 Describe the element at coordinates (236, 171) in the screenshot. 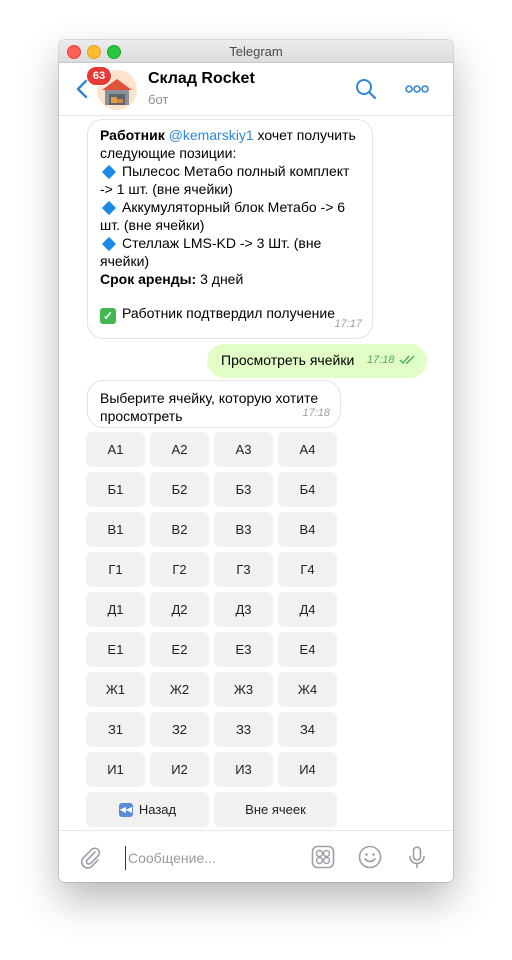

I see `item-1-line-1: Пылесос Метабо полный комплект` at that location.